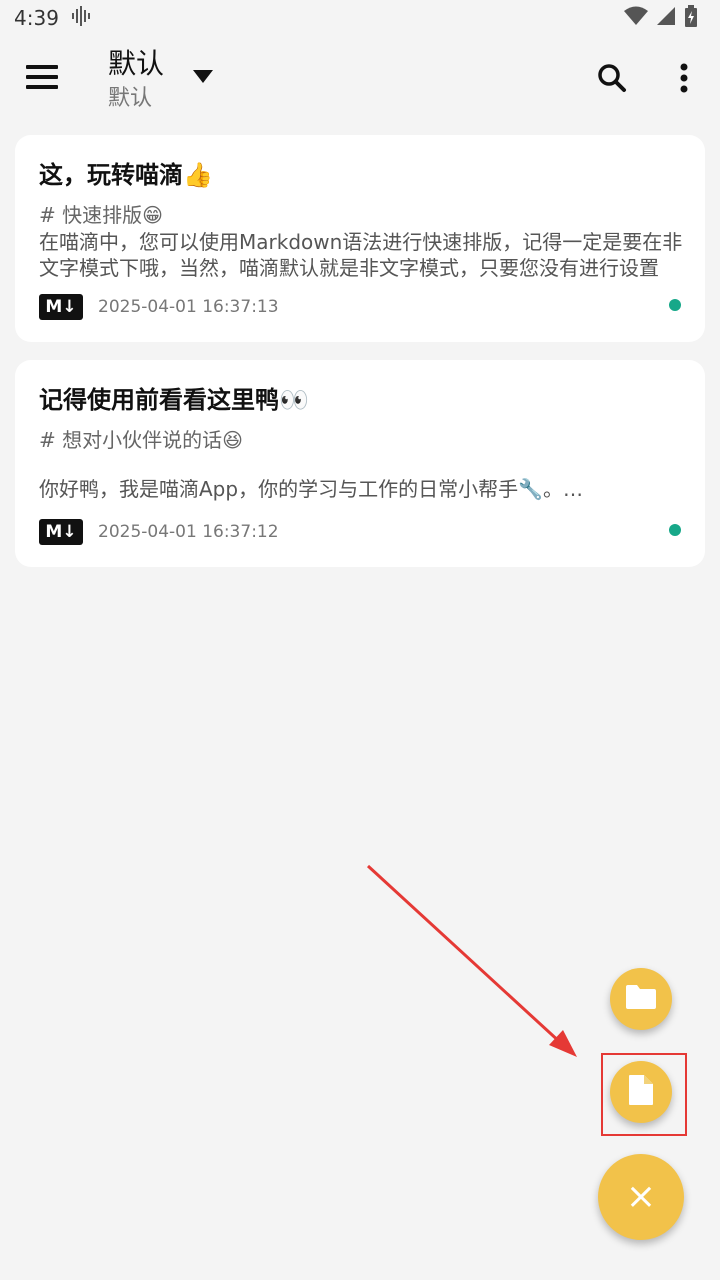 This screenshot has height=1280, width=720. What do you see at coordinates (174, 400) in the screenshot?
I see `note-title: 记得使用前看看这里鸭👀` at bounding box center [174, 400].